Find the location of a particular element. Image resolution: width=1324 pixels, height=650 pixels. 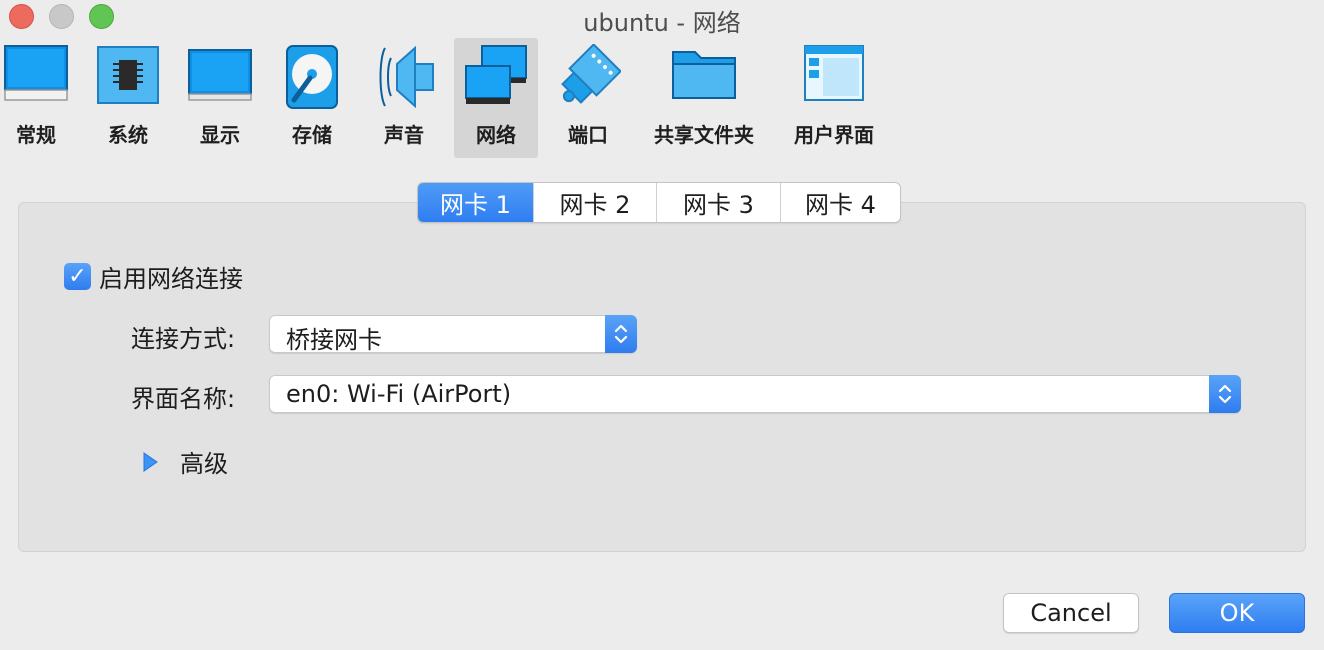

toolbar-label: 存储 is located at coordinates (312, 135).